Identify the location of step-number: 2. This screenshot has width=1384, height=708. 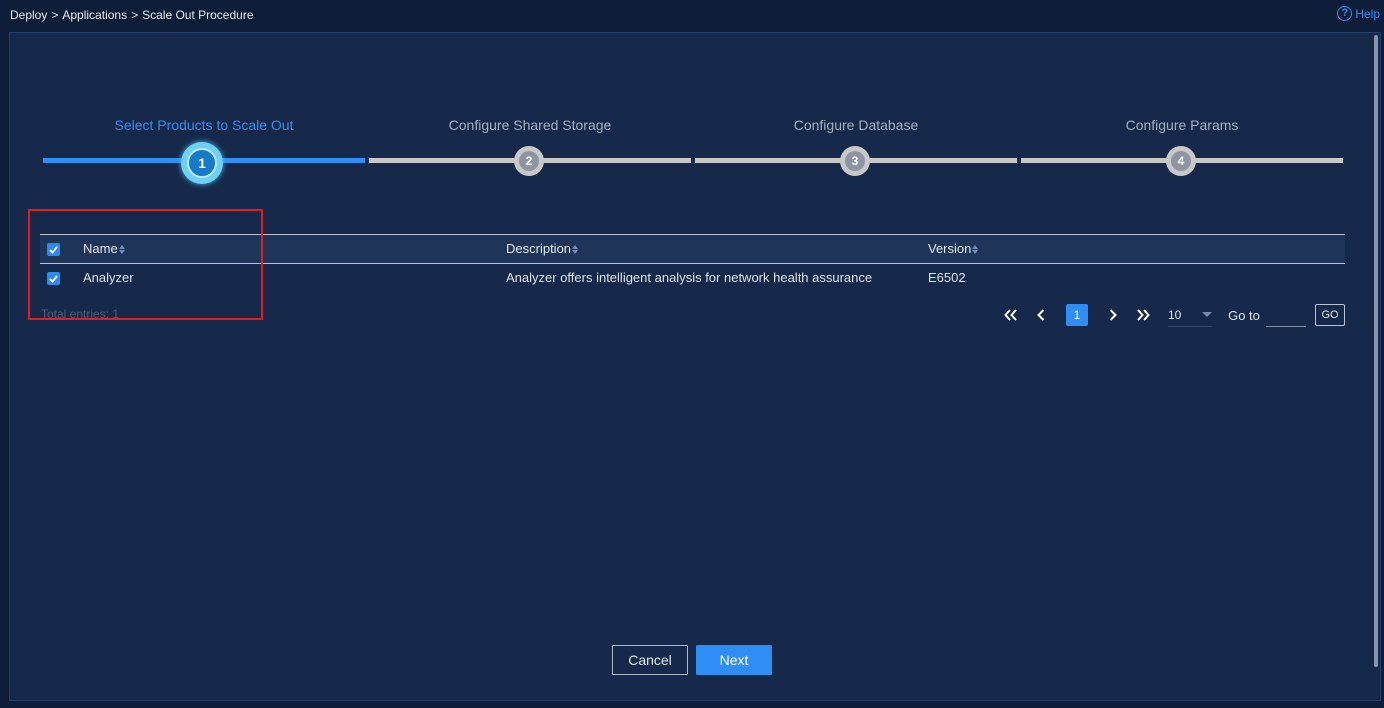
(529, 161).